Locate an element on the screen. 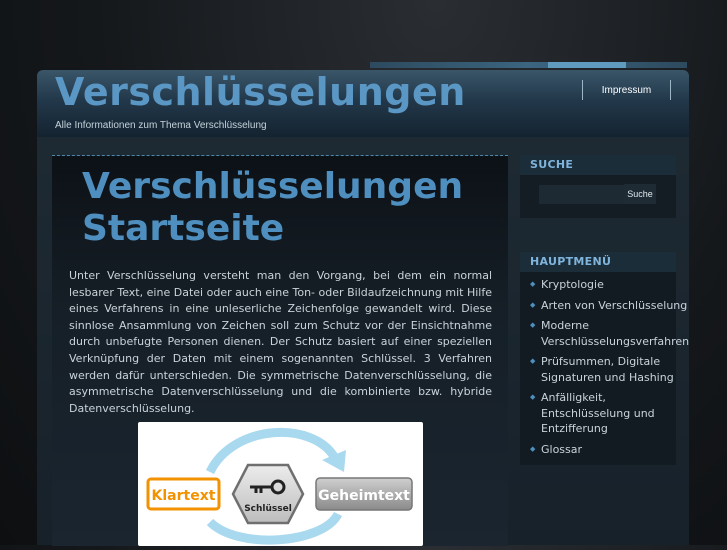  search-widget: SUCHE Suche is located at coordinates (598, 186).